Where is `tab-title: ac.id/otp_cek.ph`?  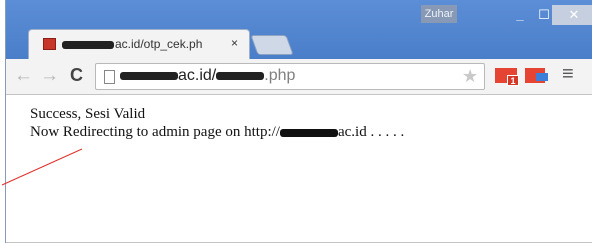 tab-title: ac.id/otp_cek.ph is located at coordinates (132, 44).